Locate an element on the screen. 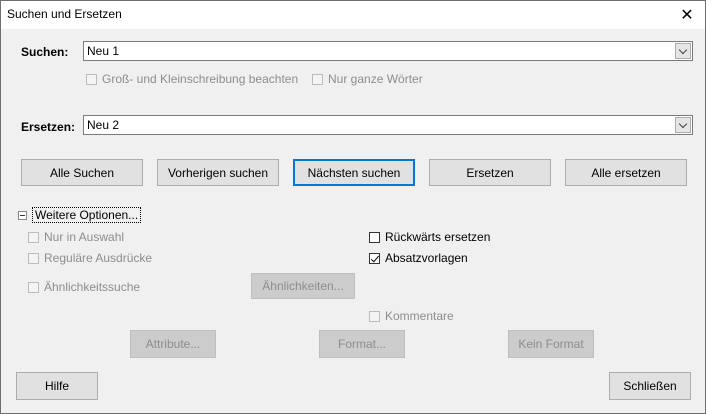  title-bar: Suchen und Ersetzen ✕ is located at coordinates (353, 15).